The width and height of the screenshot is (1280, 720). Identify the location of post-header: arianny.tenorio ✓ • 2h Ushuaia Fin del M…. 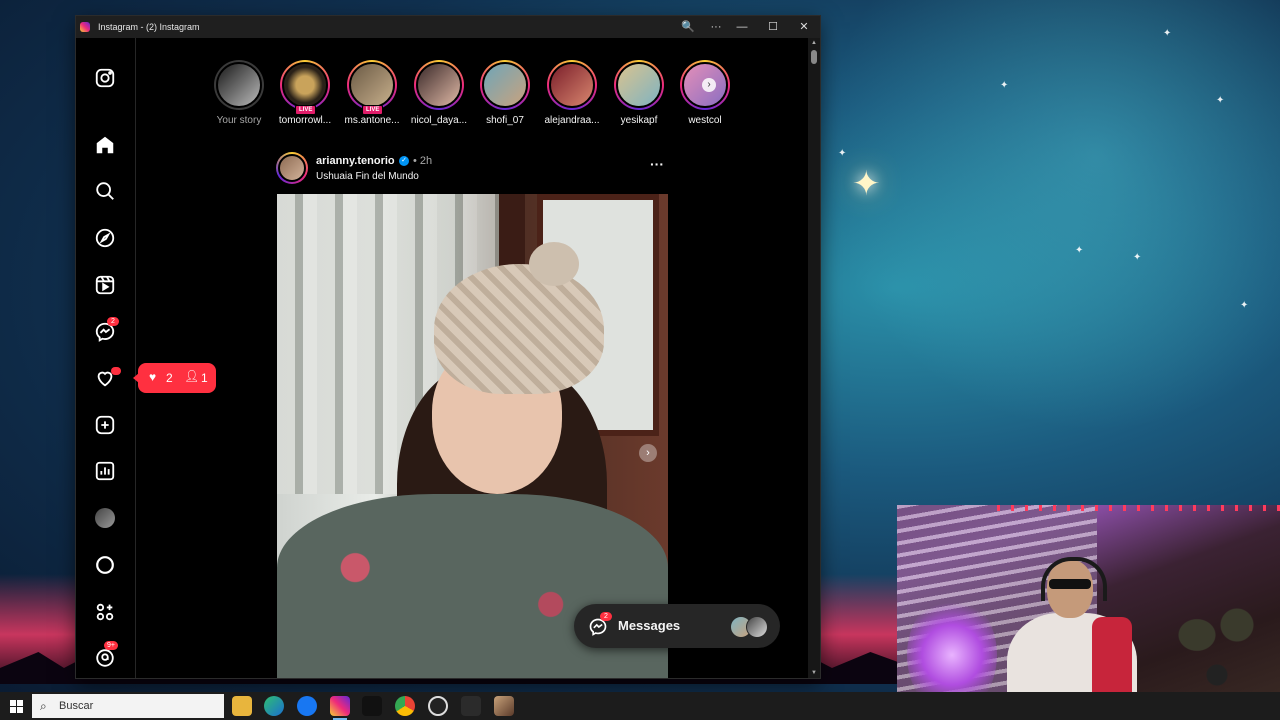
(472, 170).